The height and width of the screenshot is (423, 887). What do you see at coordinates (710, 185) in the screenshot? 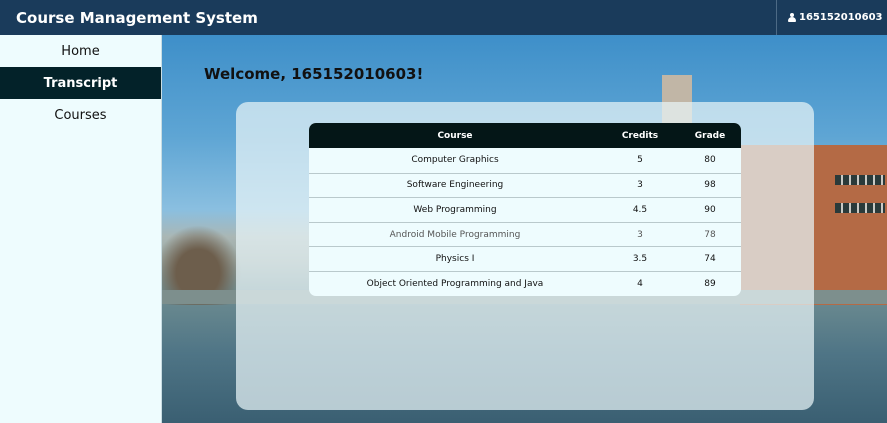
I see `cell-grade: 98` at bounding box center [710, 185].